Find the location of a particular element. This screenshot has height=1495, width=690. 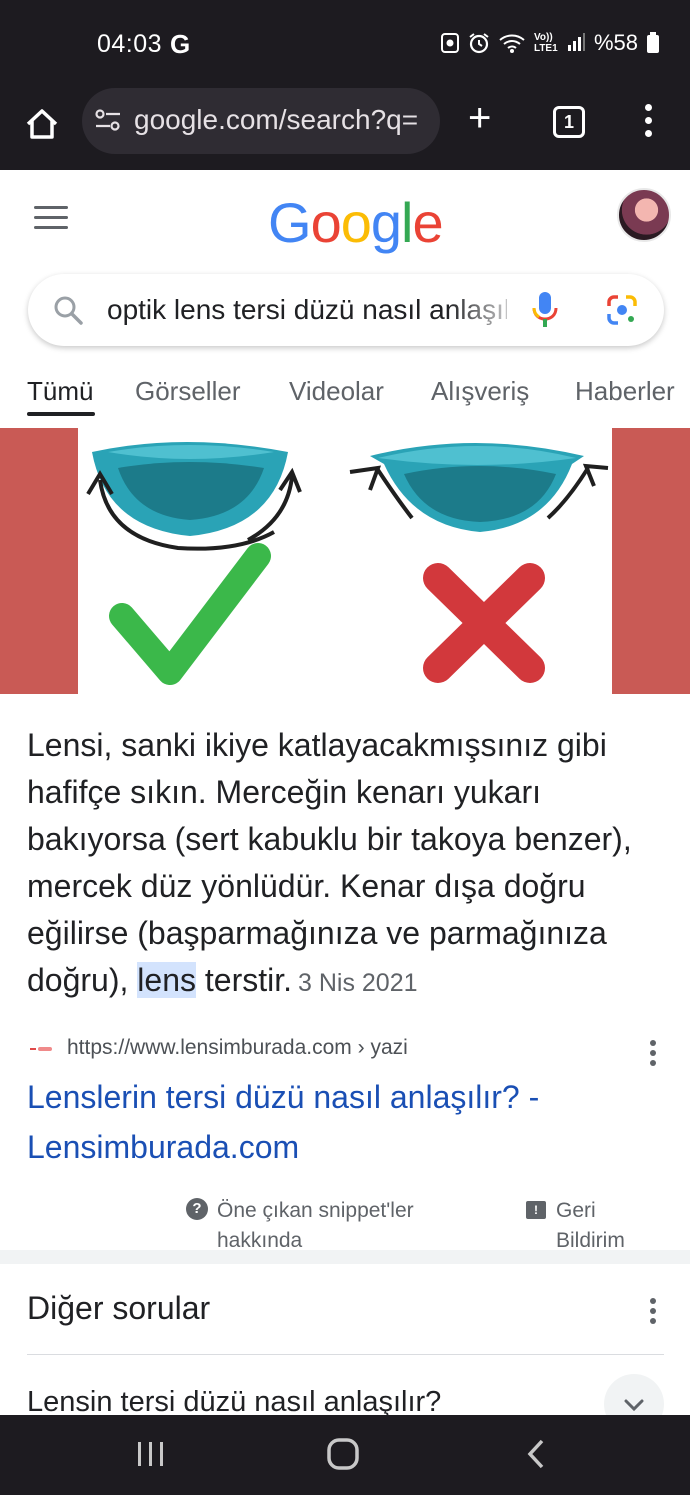

wifi-icon is located at coordinates (512, 43).